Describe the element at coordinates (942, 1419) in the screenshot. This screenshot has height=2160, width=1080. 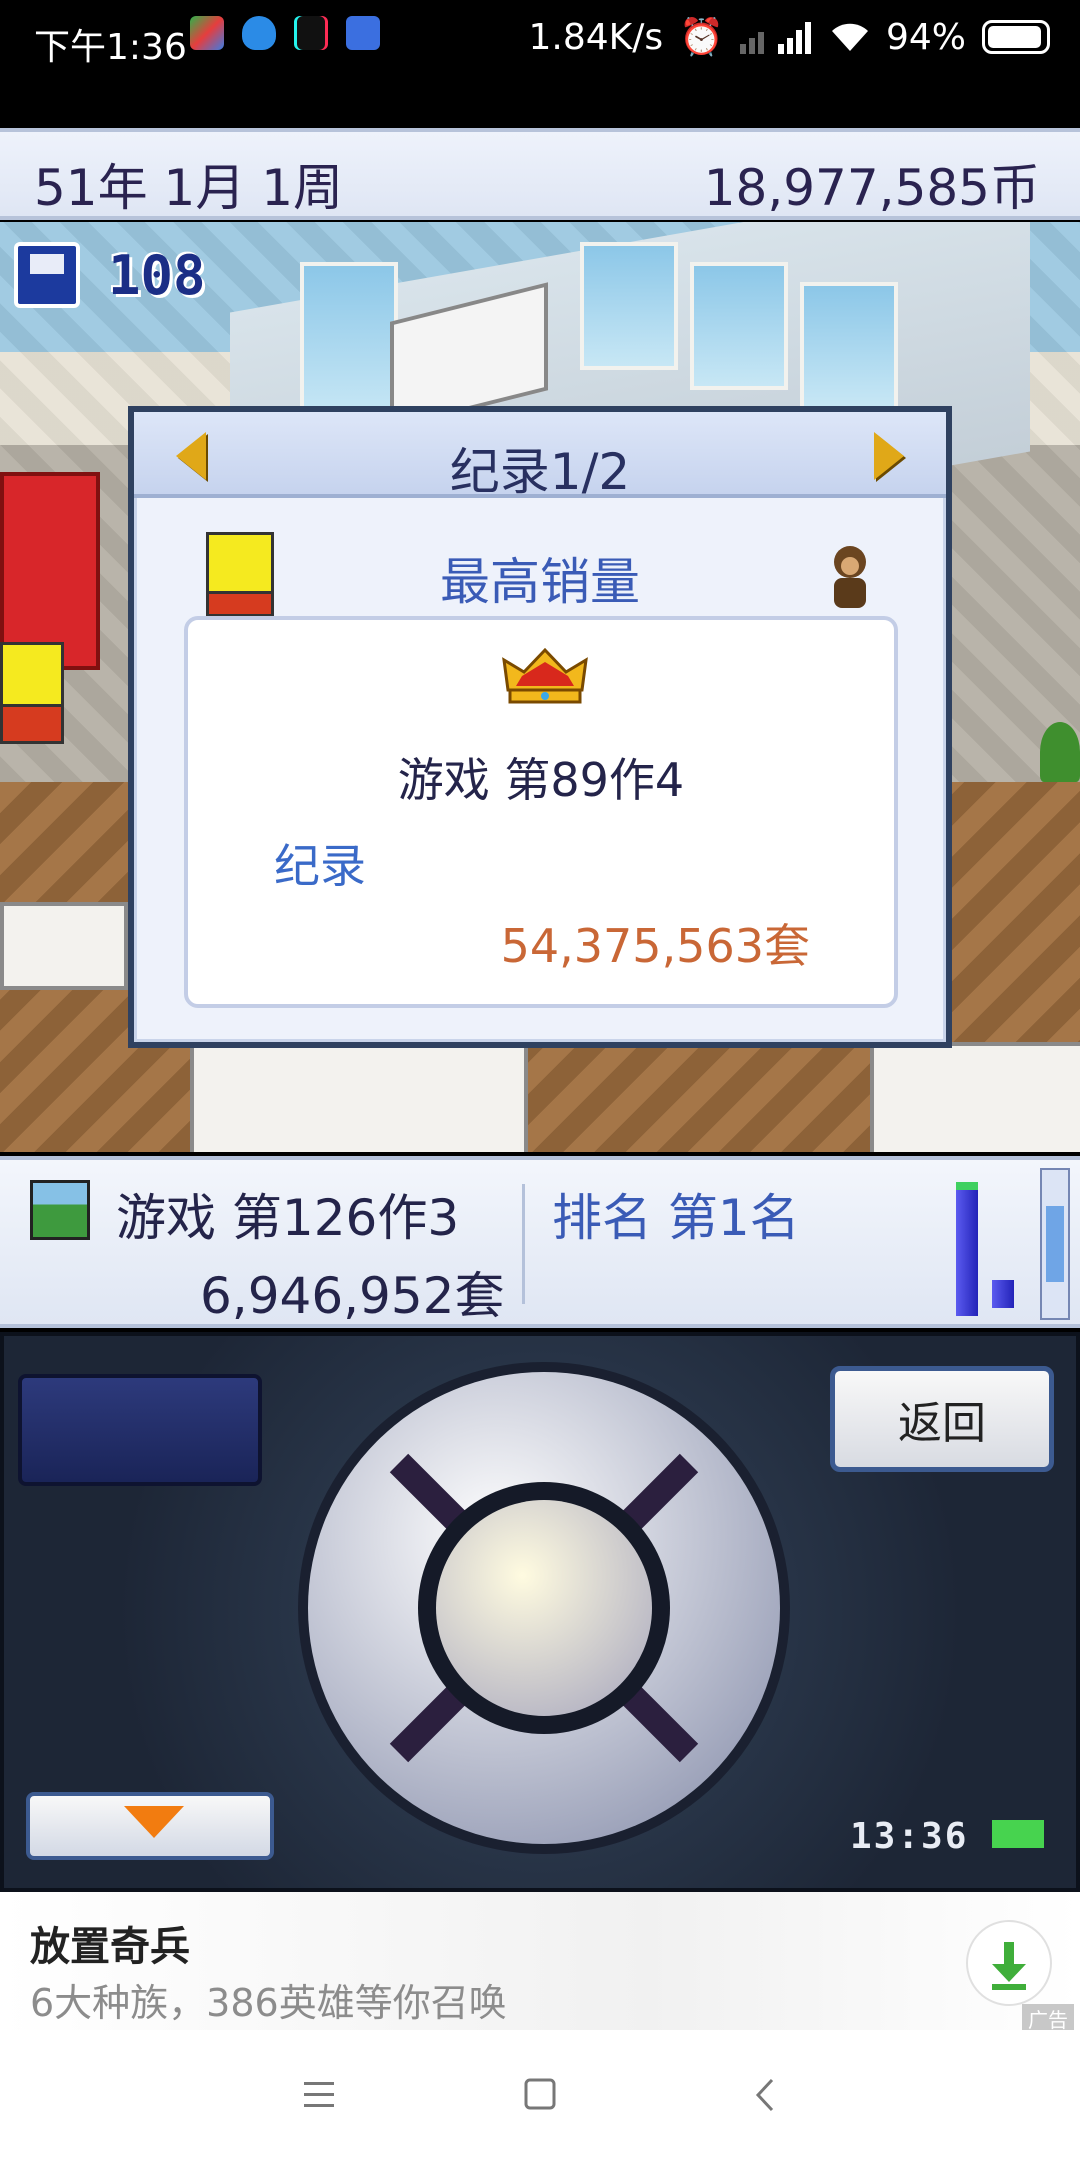
I see `back-button: 返回` at that location.